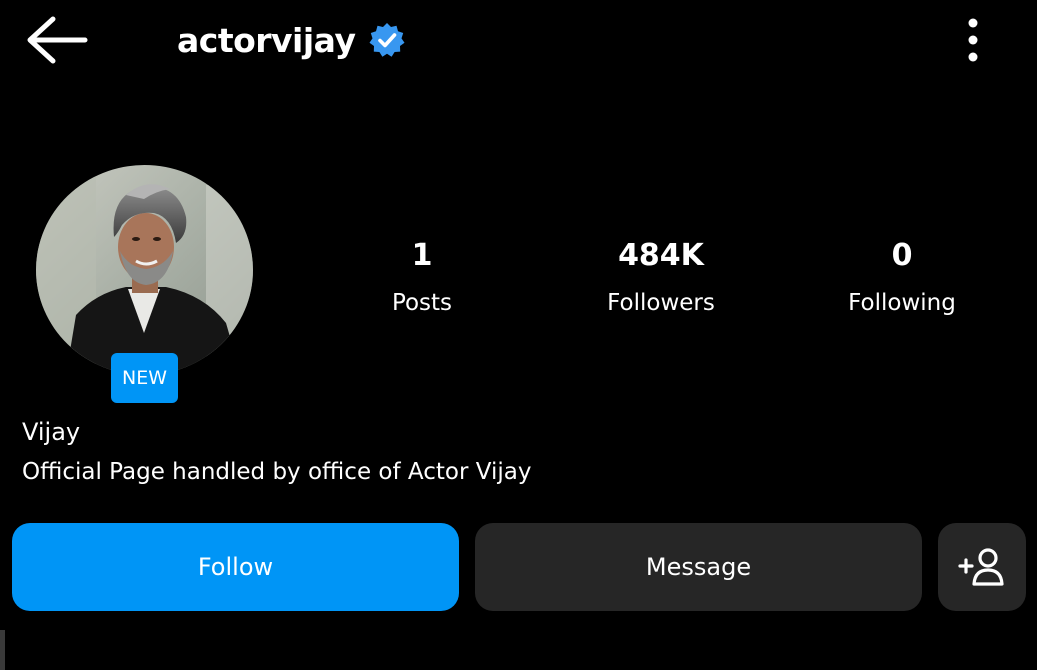 This screenshot has height=670, width=1037. What do you see at coordinates (422, 255) in the screenshot?
I see `posts-count: 1` at bounding box center [422, 255].